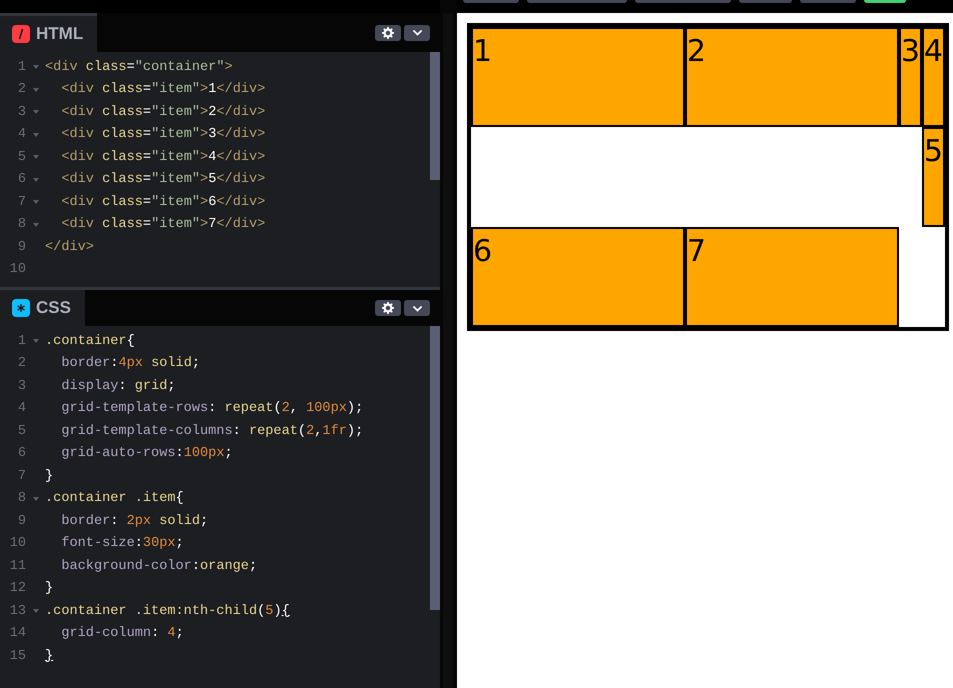  Describe the element at coordinates (159, 566) in the screenshot. I see `code-line: background-color:orange;` at that location.